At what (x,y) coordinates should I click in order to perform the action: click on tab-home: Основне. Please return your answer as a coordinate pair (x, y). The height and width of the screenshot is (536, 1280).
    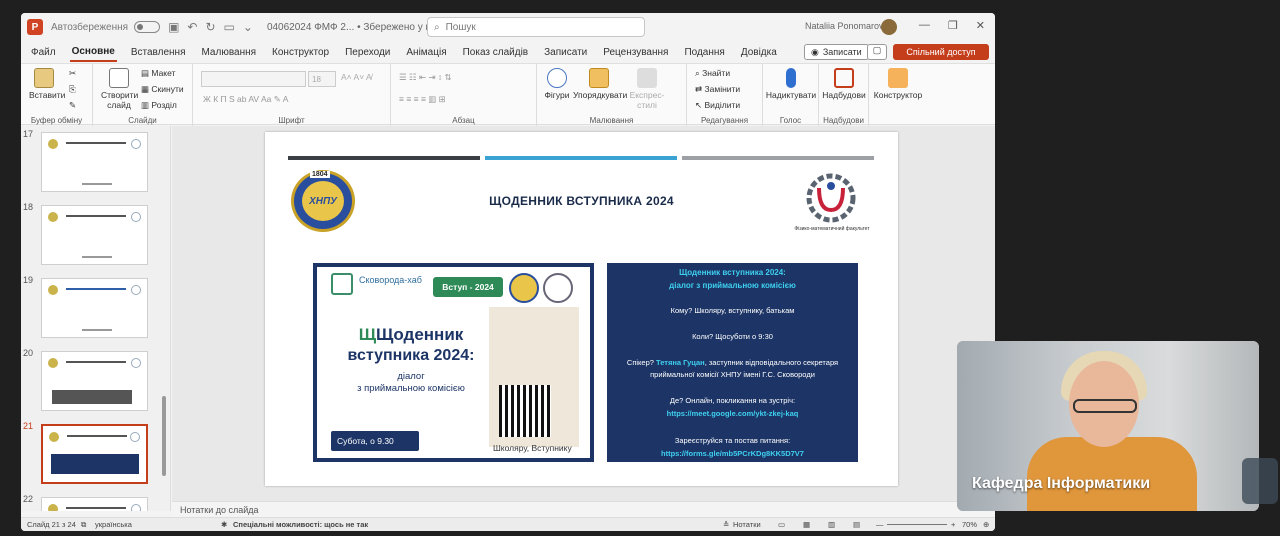
    Looking at the image, I should click on (93, 52).